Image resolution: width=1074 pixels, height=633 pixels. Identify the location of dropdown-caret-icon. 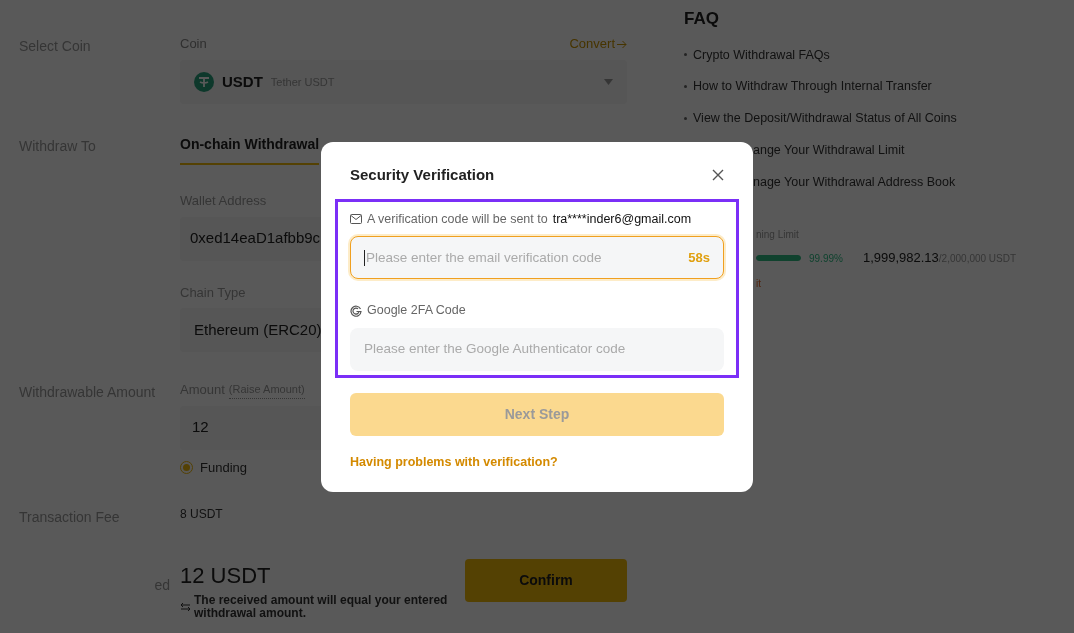
(608, 82).